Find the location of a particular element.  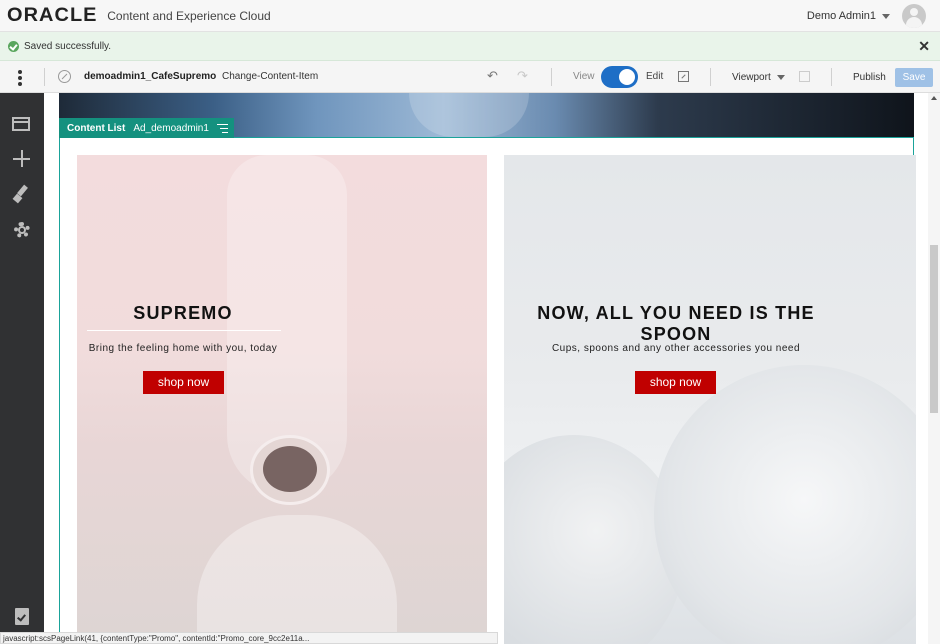

user-menu: Demo Admin1 is located at coordinates (848, 16).